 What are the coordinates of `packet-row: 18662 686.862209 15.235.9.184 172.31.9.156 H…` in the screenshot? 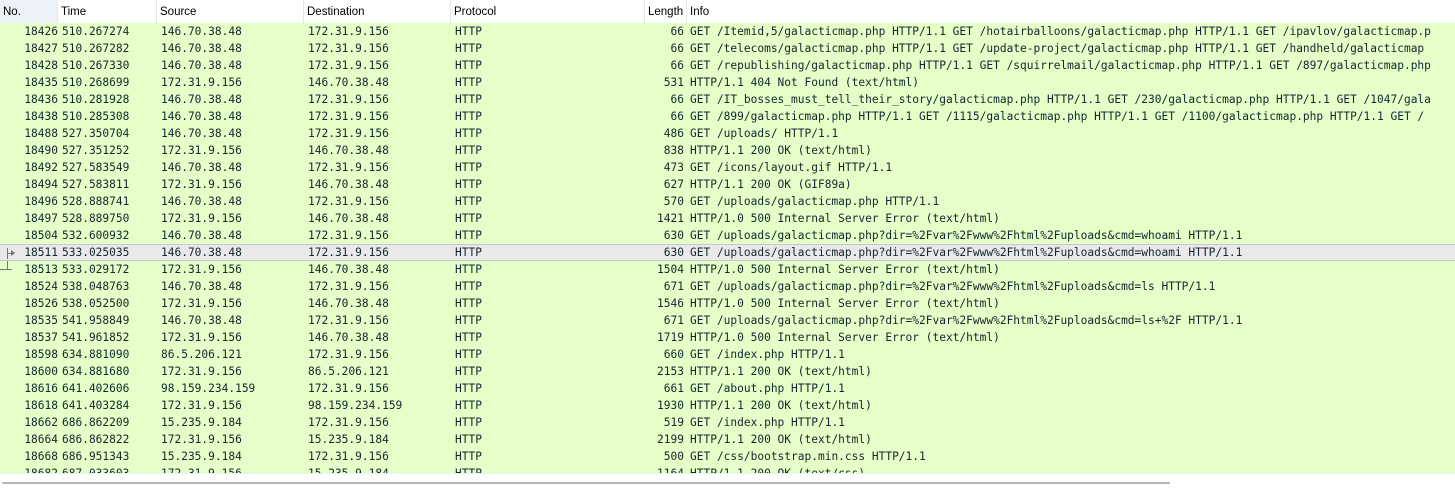 It's located at (727, 422).